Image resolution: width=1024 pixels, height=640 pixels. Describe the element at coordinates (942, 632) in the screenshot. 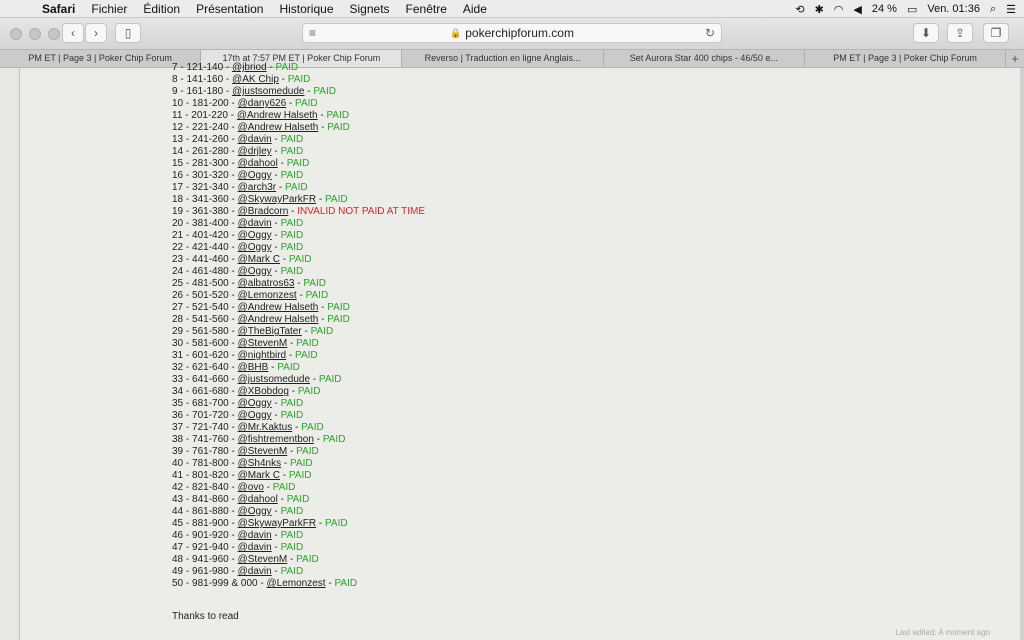

I see `last-edited-text: Last edited: A moment ago` at that location.